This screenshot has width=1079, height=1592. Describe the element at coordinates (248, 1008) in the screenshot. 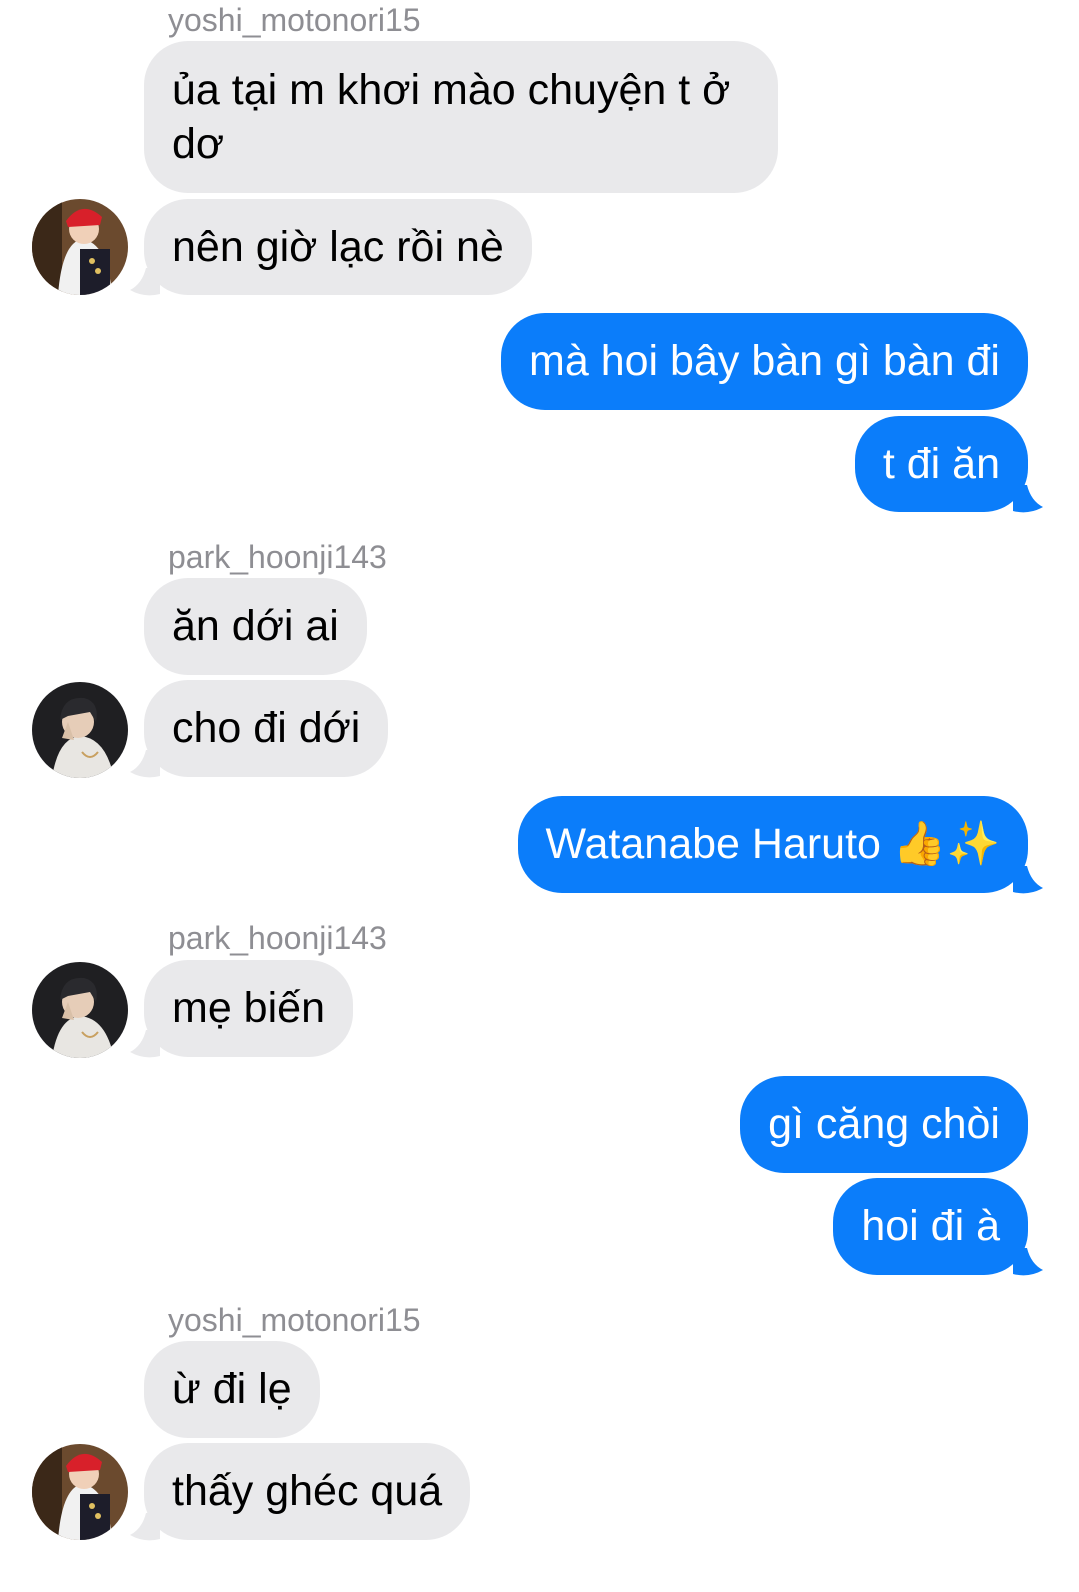

I see `incoming-message-bubble: mẹ biến` at that location.